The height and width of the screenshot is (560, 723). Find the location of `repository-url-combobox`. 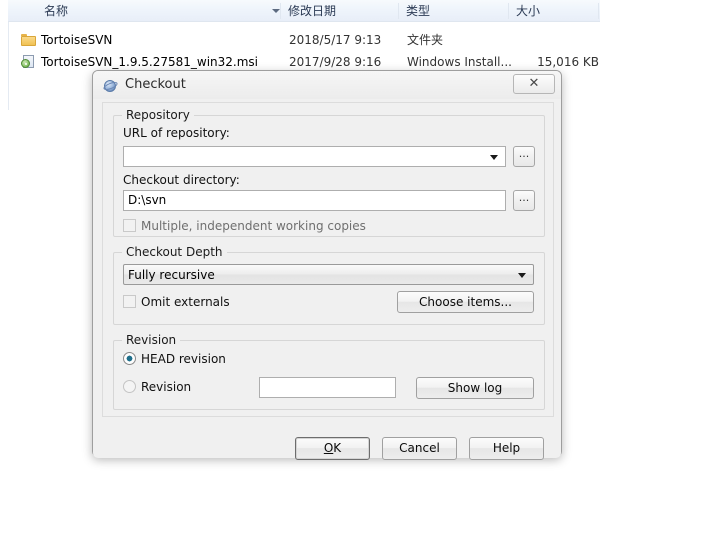

repository-url-combobox is located at coordinates (314, 156).